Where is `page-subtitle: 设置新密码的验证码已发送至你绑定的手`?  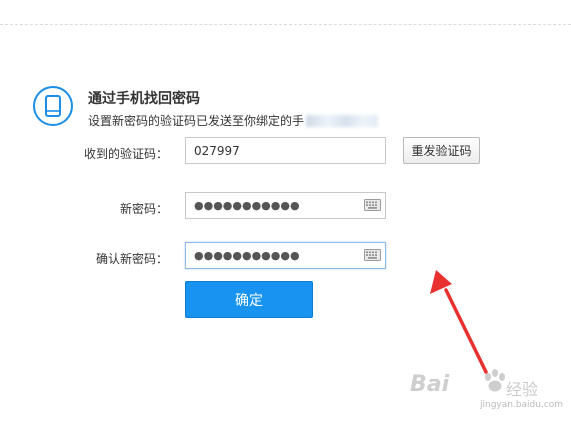 page-subtitle: 设置新密码的验证码已发送至你绑定的手 is located at coordinates (233, 120).